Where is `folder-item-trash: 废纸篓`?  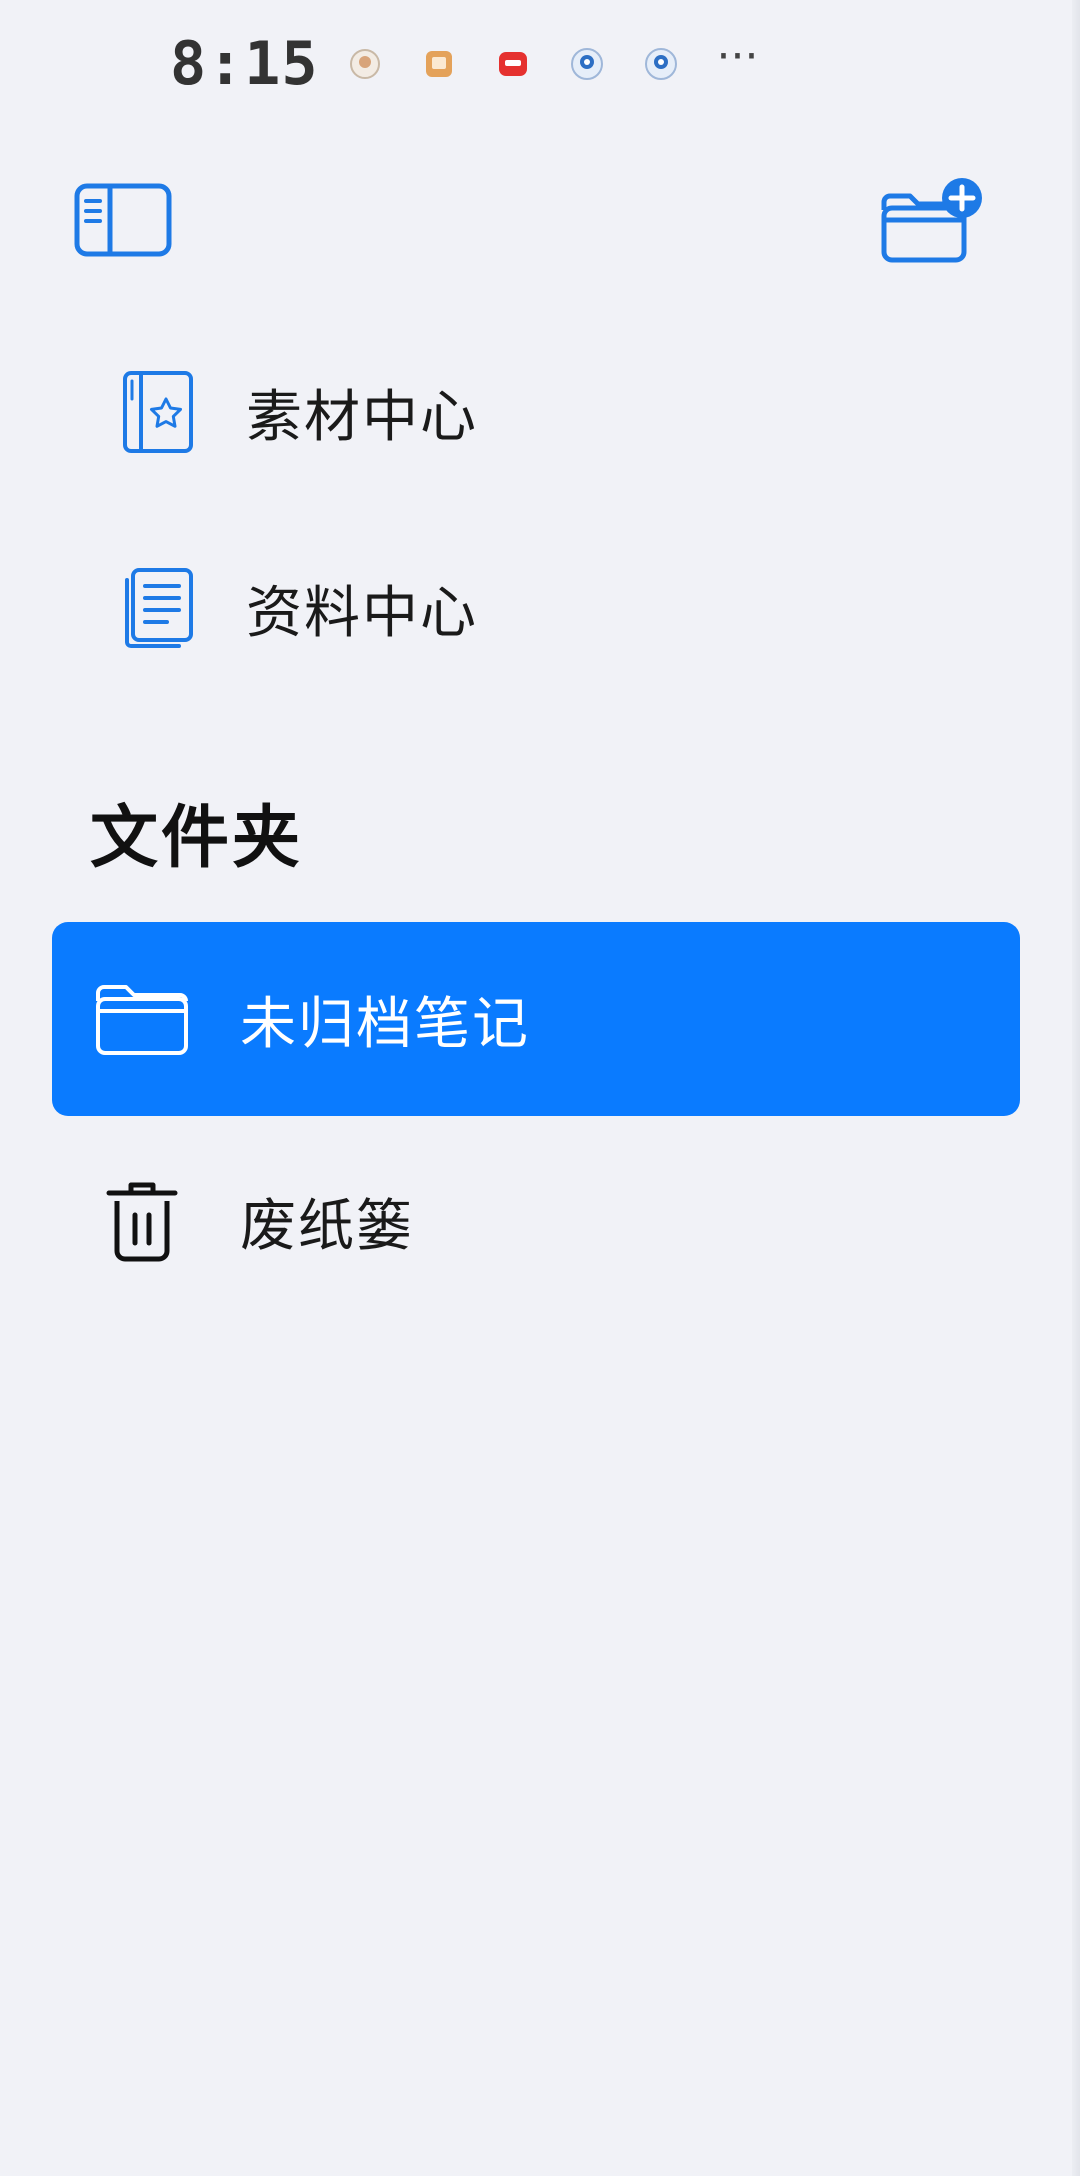 folder-item-trash: 废纸篓 is located at coordinates (536, 1221).